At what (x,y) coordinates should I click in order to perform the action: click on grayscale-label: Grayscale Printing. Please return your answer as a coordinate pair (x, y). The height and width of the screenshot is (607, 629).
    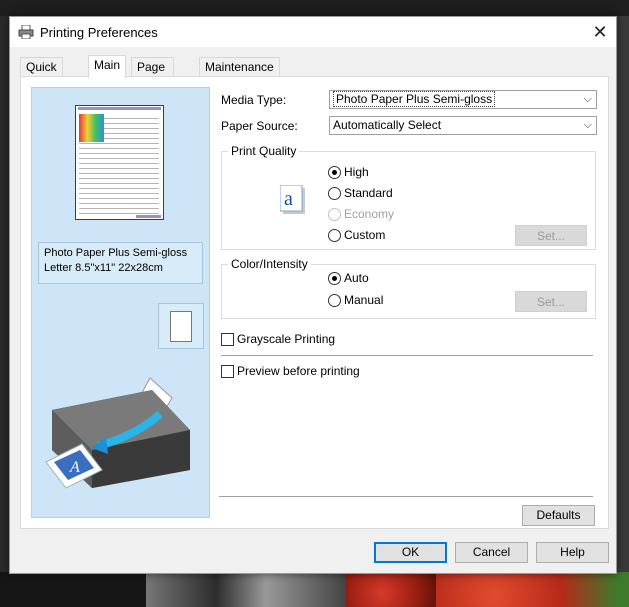
    Looking at the image, I should click on (286, 339).